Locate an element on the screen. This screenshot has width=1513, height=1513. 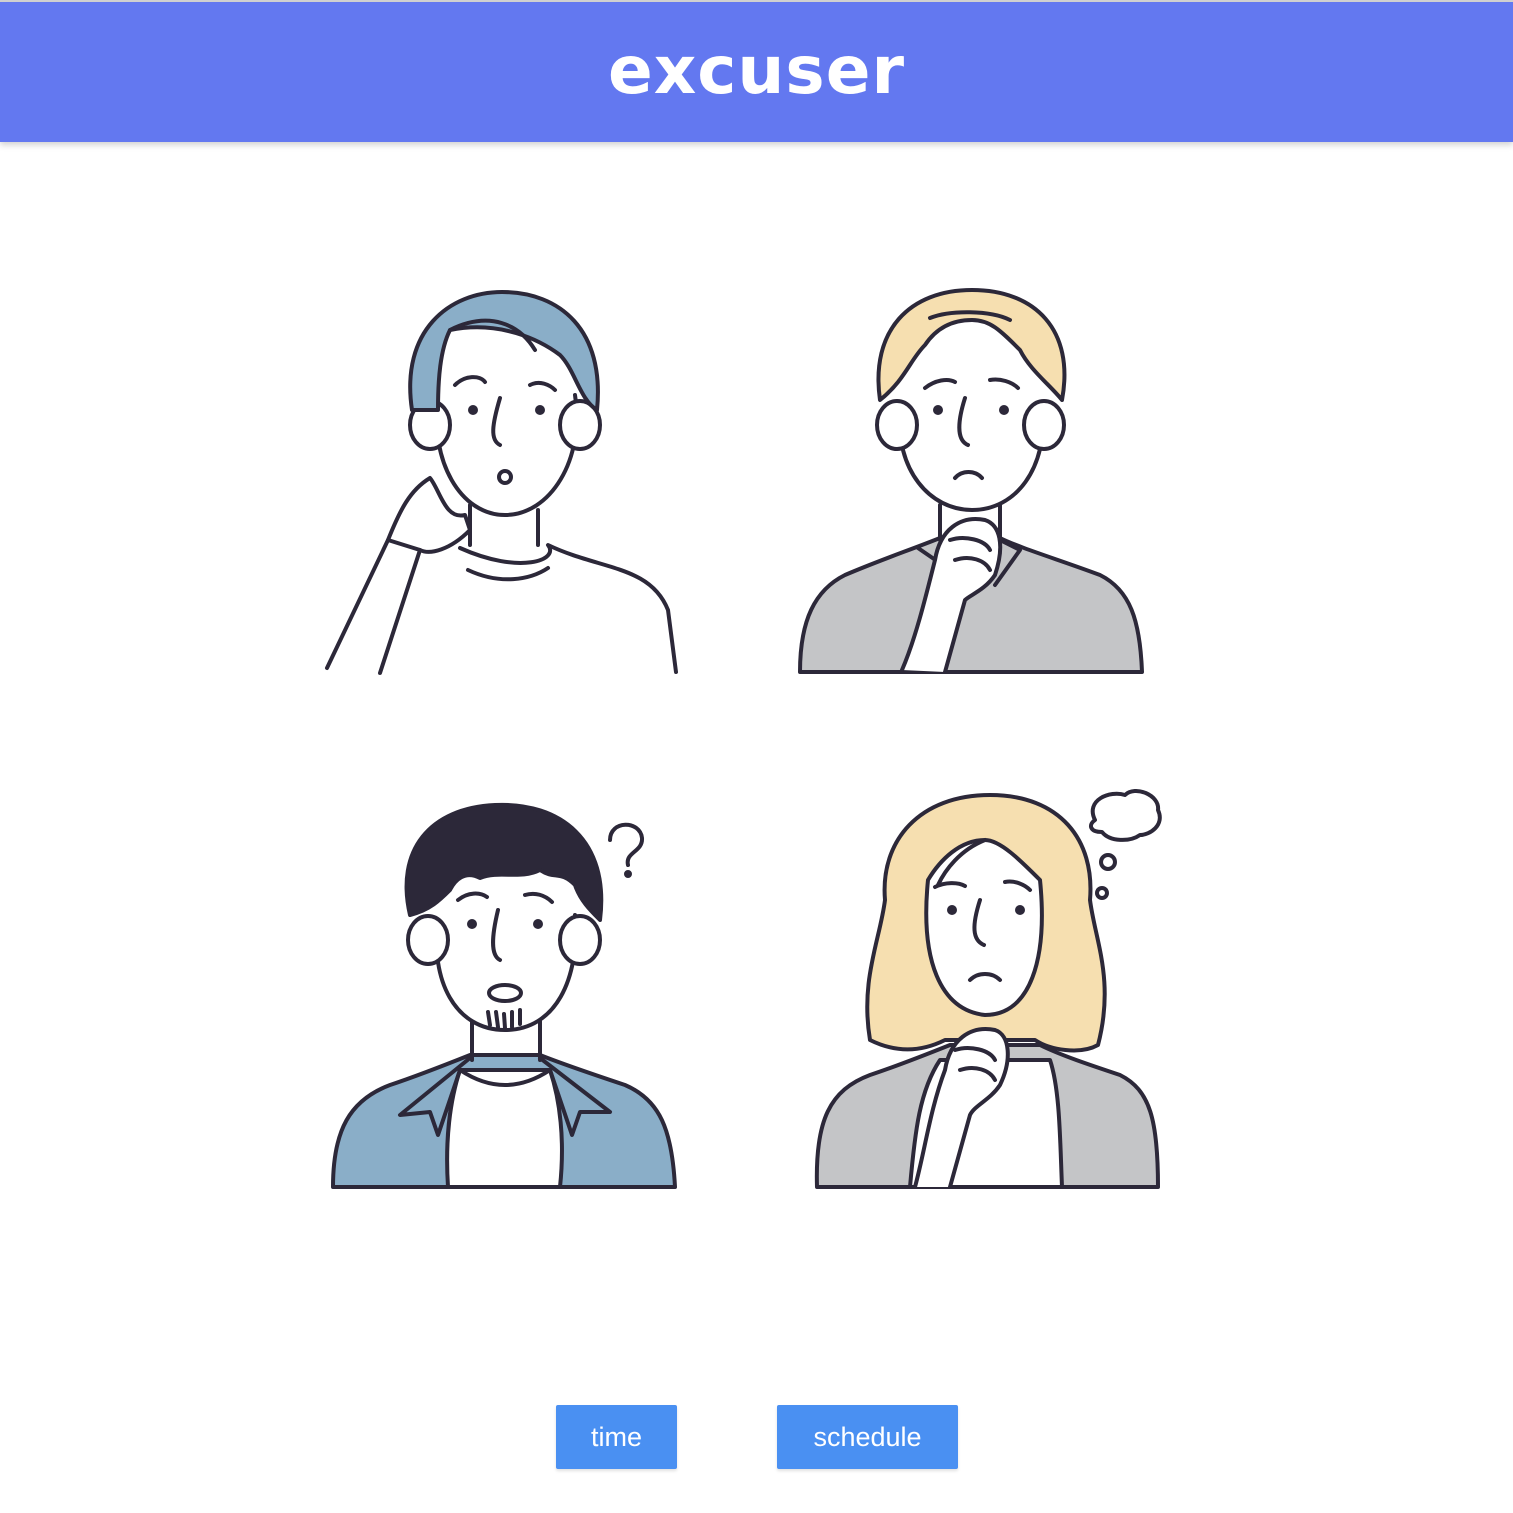
app-logo: excuser is located at coordinates (756, 70).